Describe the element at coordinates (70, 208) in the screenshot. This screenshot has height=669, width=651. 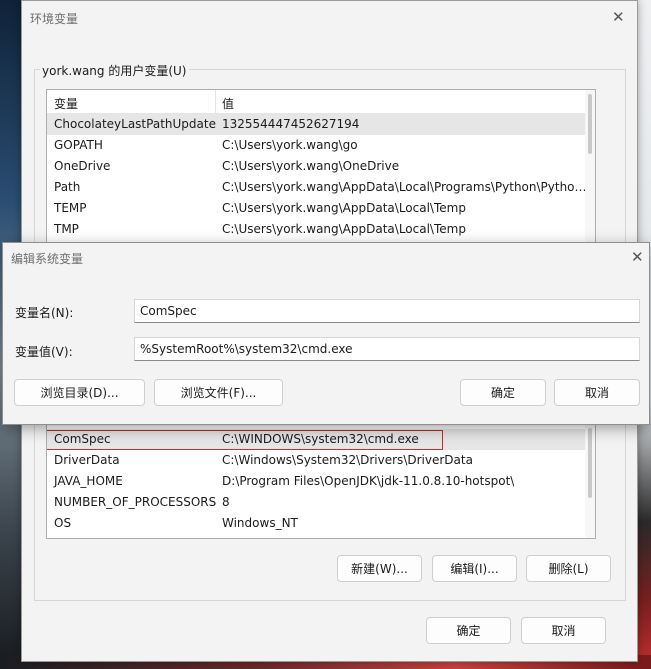
I see `variable-name: TEMP` at that location.